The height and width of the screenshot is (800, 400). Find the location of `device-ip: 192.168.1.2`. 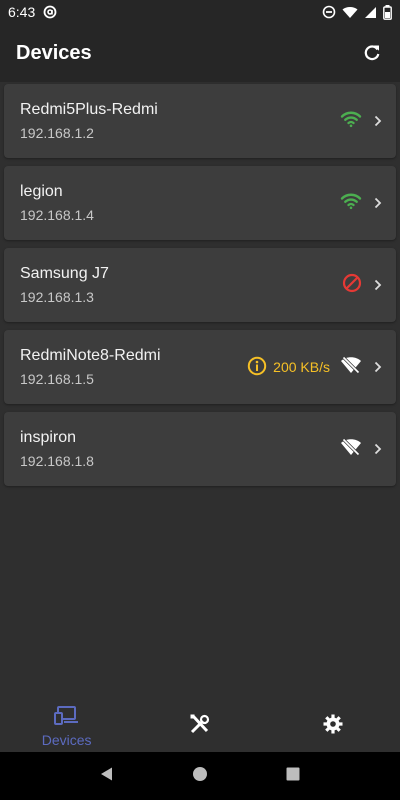

device-ip: 192.168.1.2 is located at coordinates (57, 133).